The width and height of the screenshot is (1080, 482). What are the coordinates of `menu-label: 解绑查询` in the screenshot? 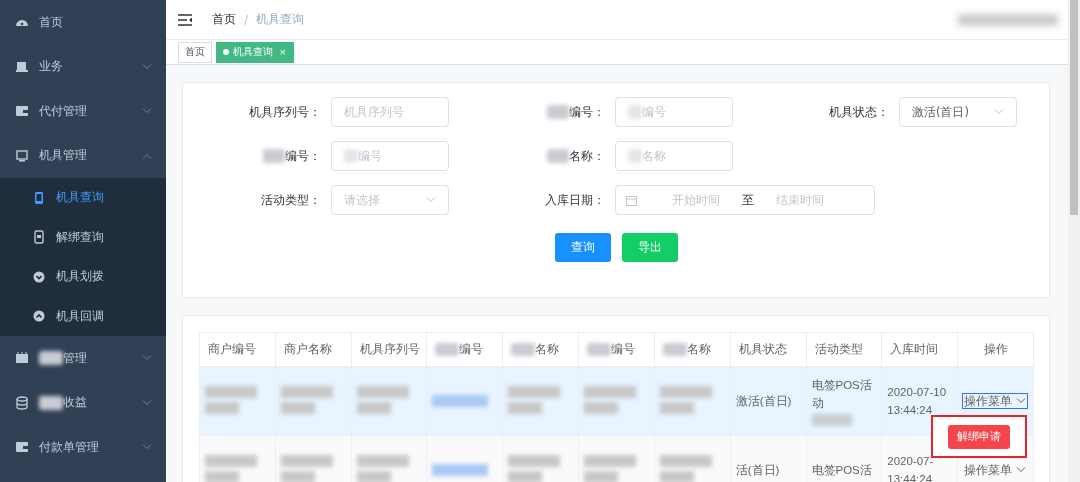 It's located at (80, 237).